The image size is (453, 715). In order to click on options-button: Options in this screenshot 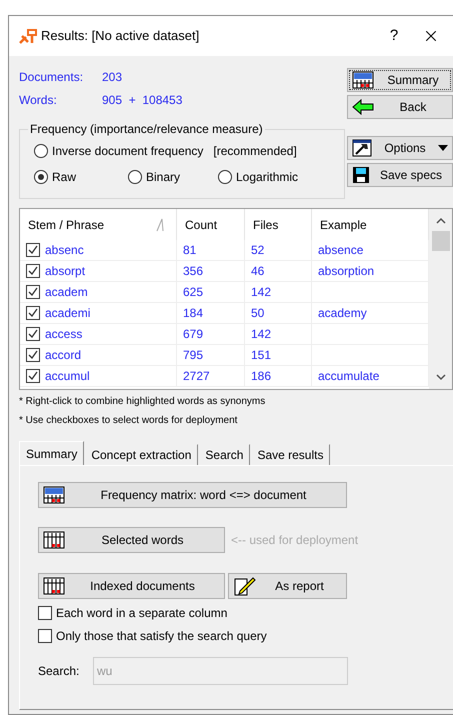, I will do `click(400, 148)`.